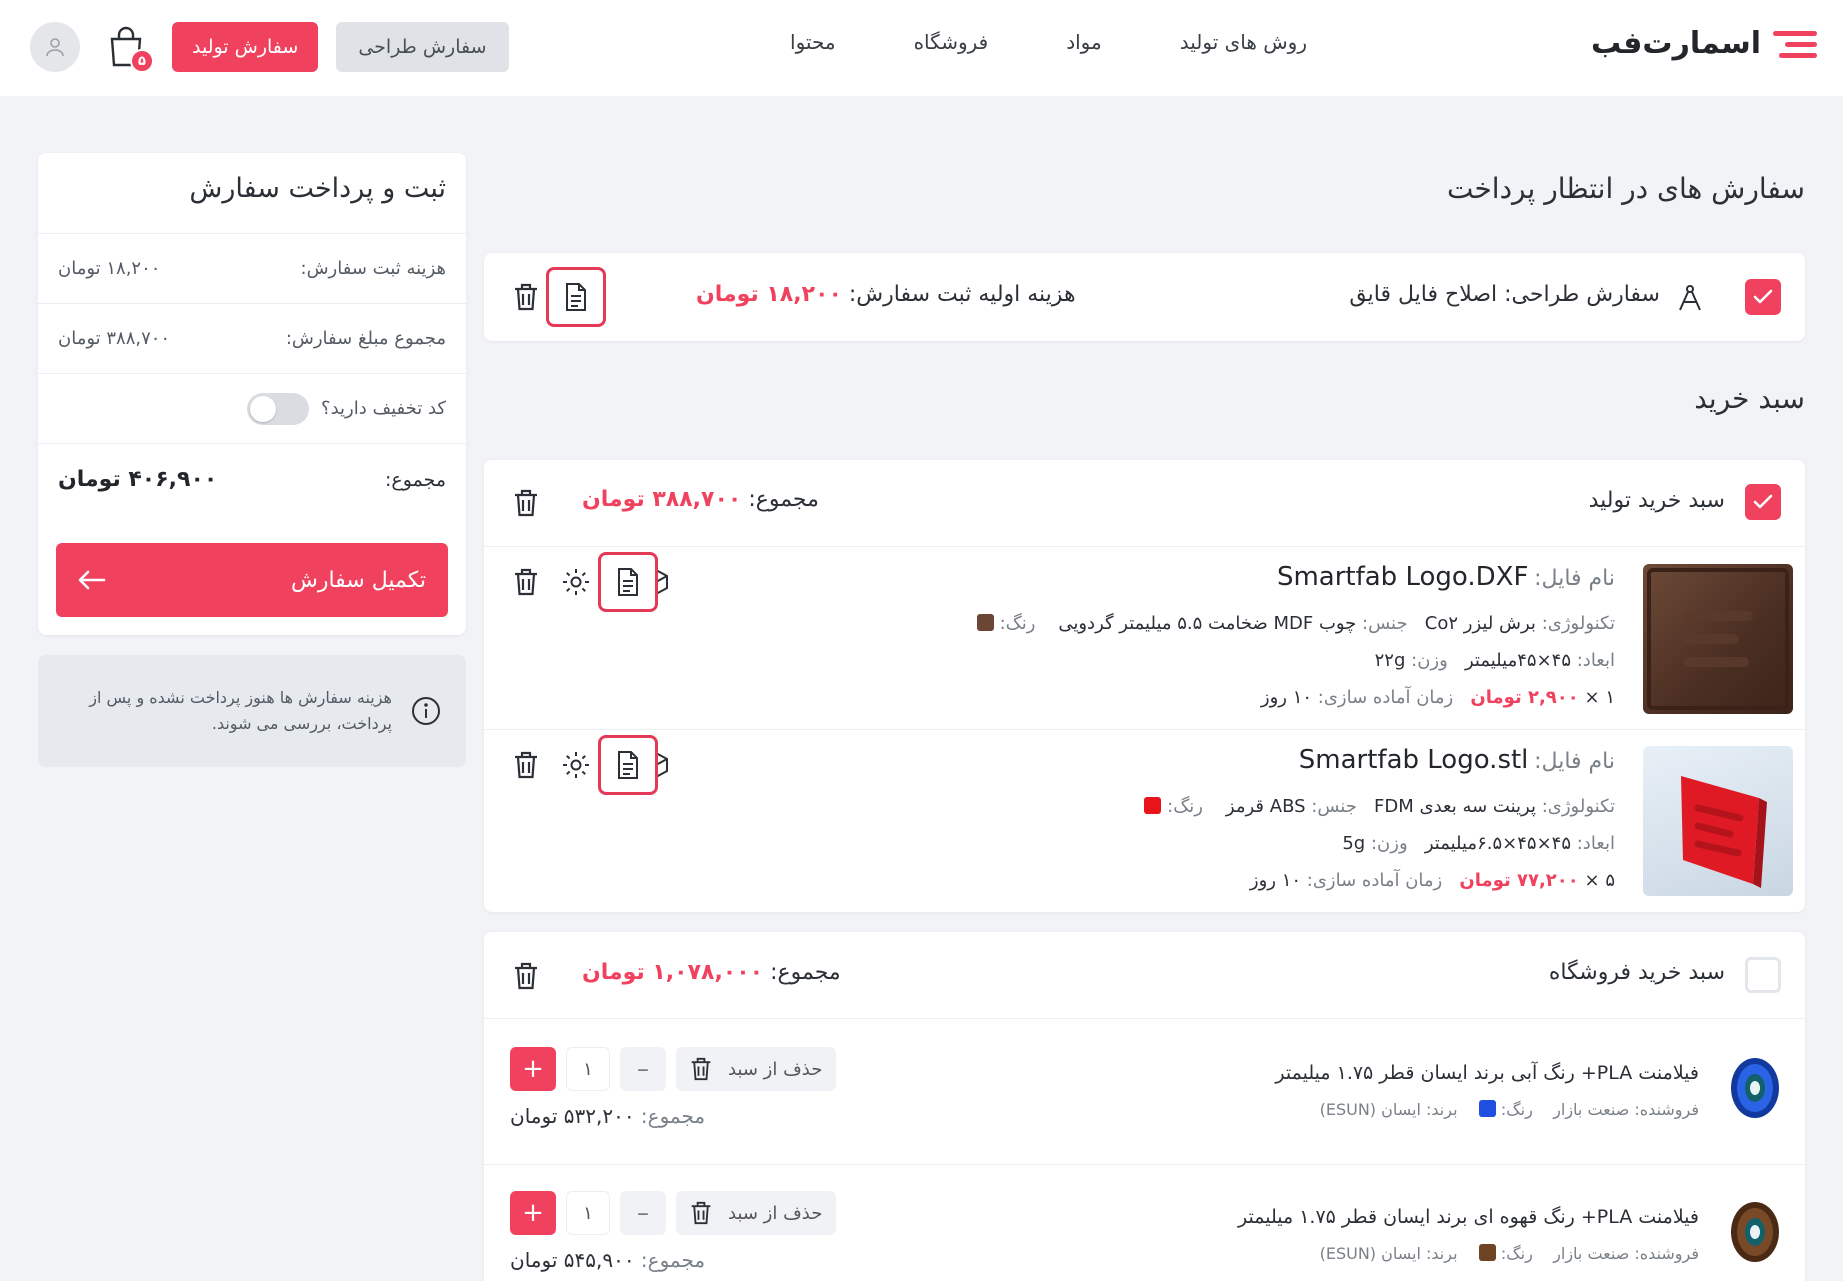 Image resolution: width=1843 pixels, height=1281 pixels. I want to click on grand-total-value: ۴۰۶,۹۰۰ تومان, so click(138, 479).